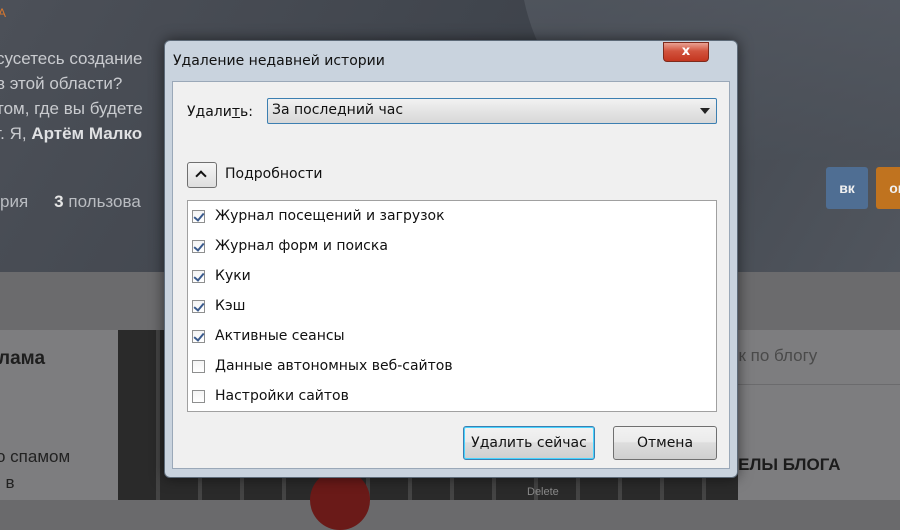  Describe the element at coordinates (71, 58) in the screenshot. I see `hero-line: сусетесь создание` at that location.